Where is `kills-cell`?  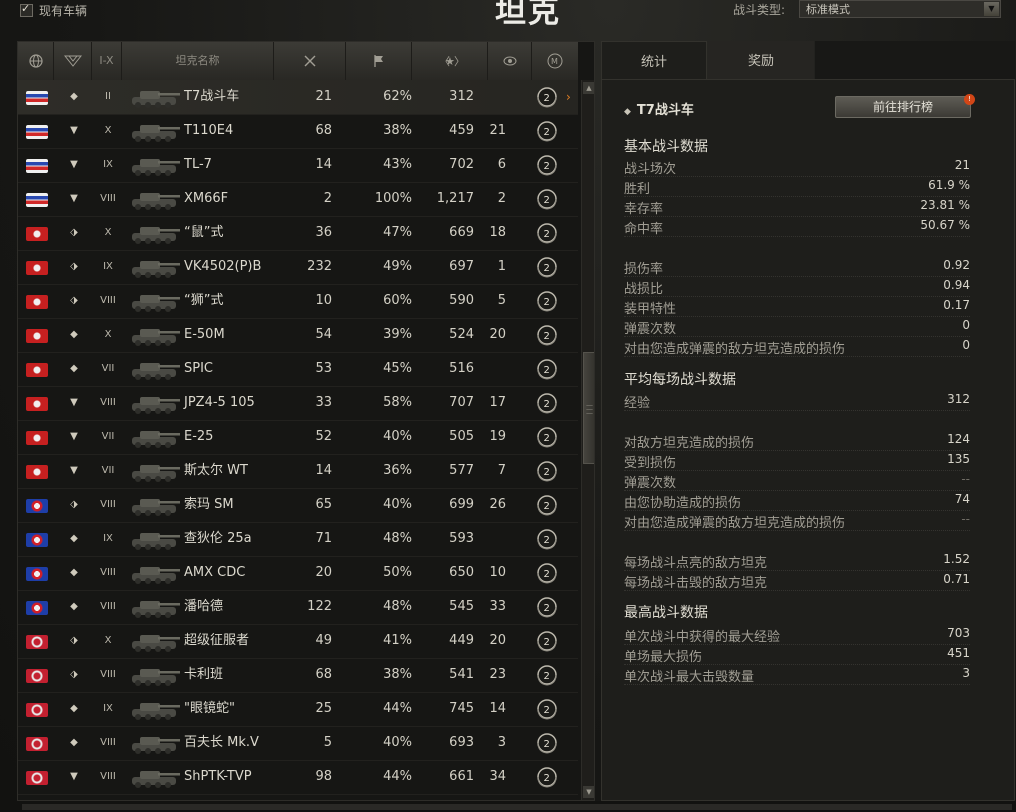 kills-cell is located at coordinates (488, 369).